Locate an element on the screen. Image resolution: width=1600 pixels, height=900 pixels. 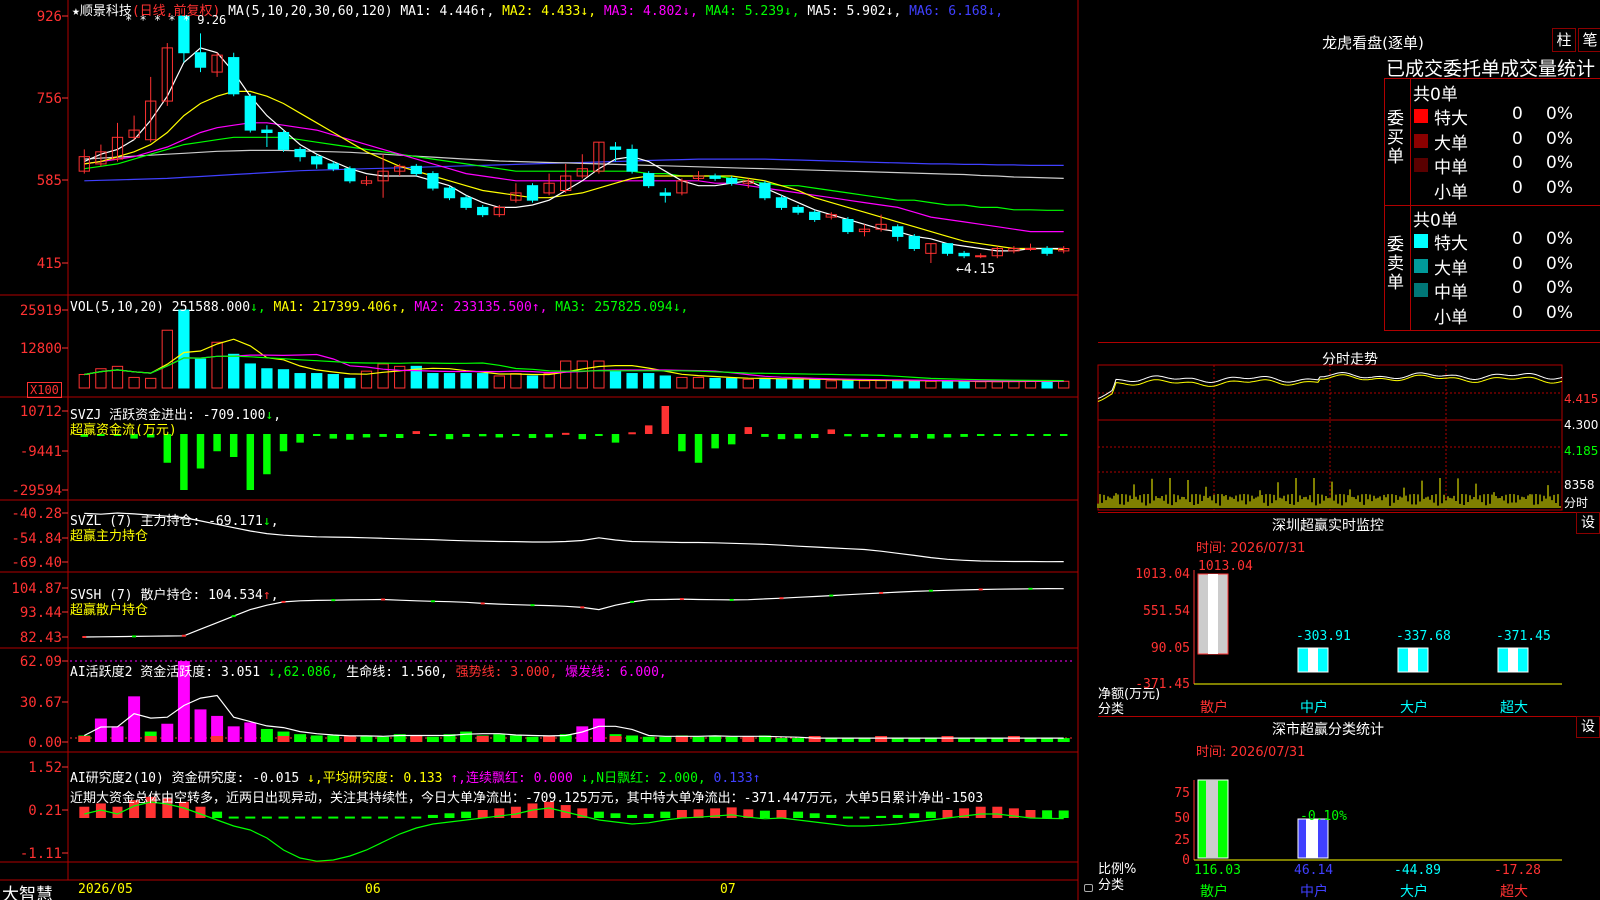
research-line is located at coordinates (574, 831).